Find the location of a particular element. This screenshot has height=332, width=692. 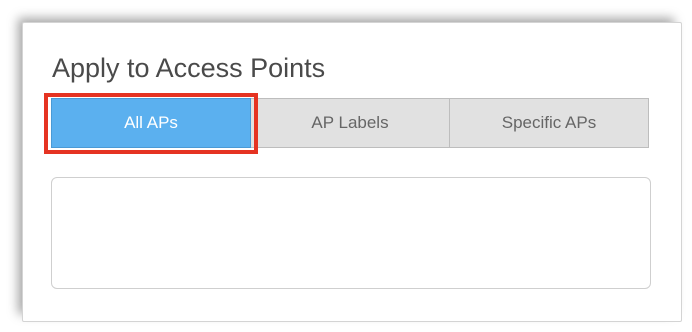

segment-all-aps: All APs is located at coordinates (151, 123).